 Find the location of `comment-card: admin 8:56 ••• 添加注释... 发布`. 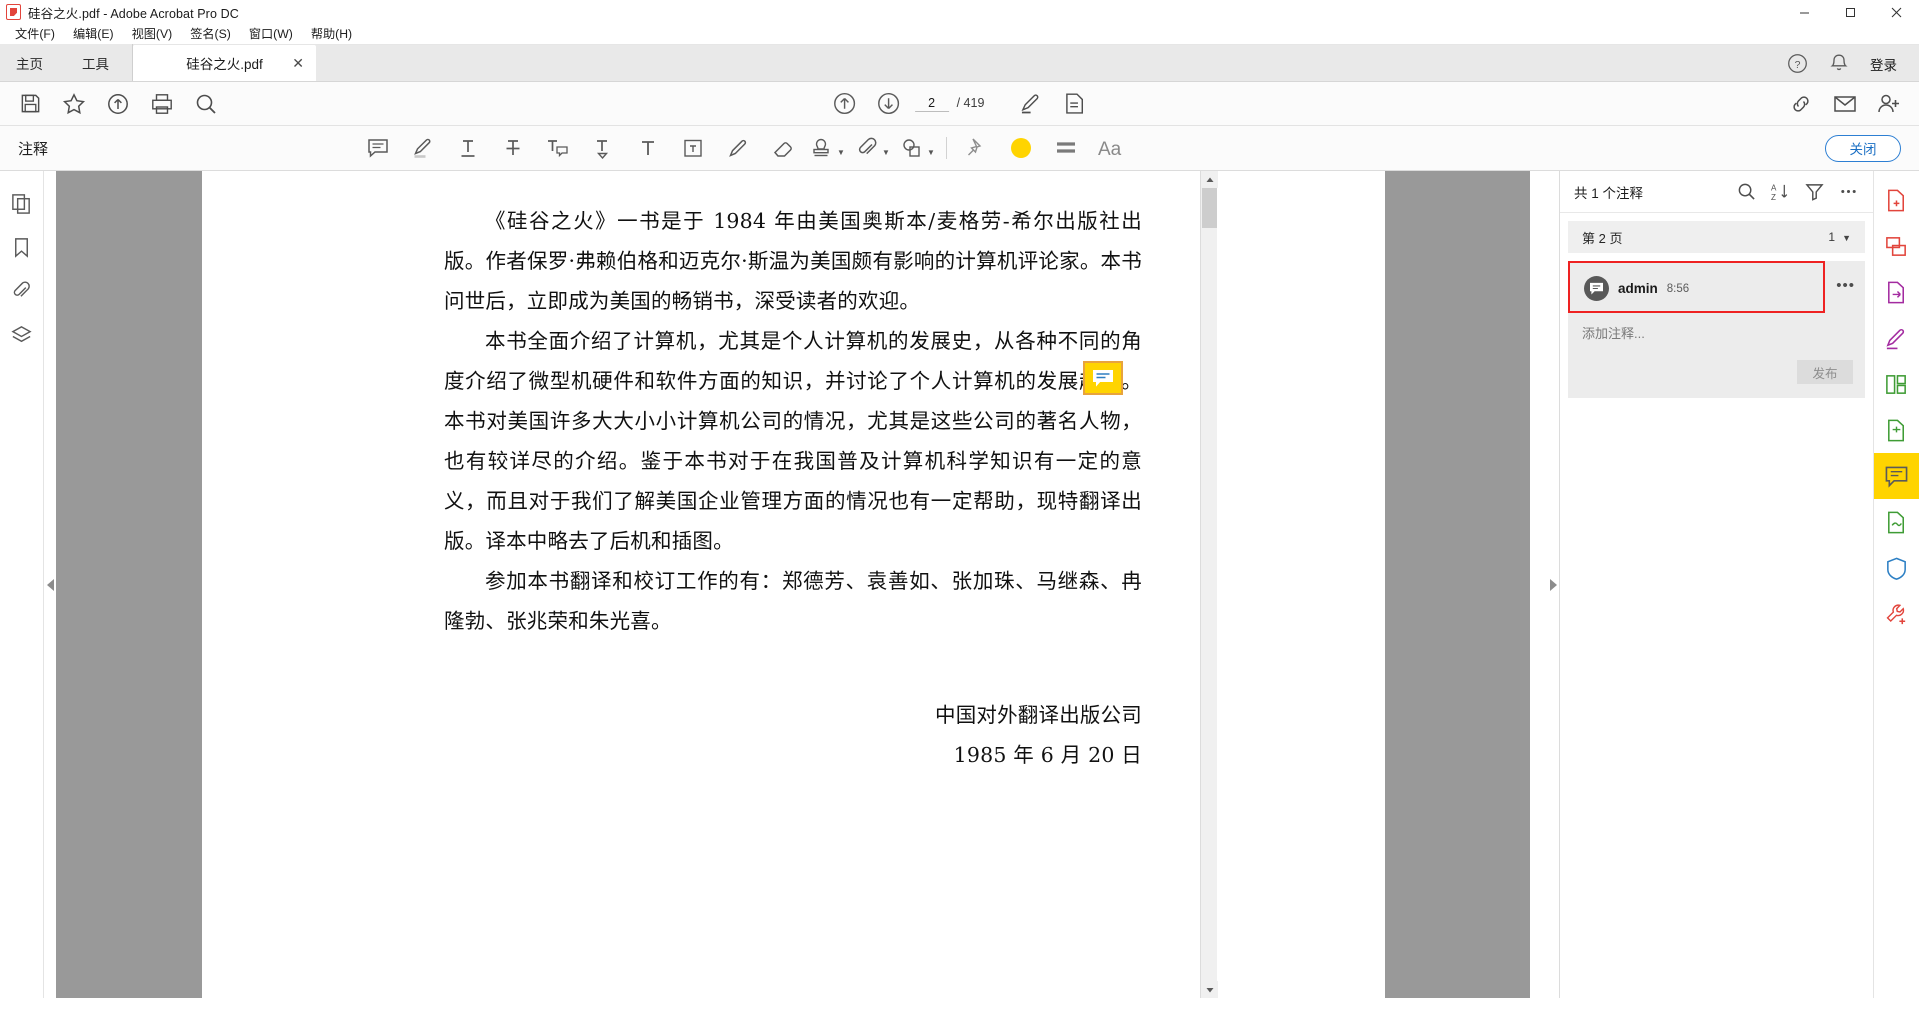

comment-card: admin 8:56 ••• 添加注释... 发布 is located at coordinates (1716, 329).